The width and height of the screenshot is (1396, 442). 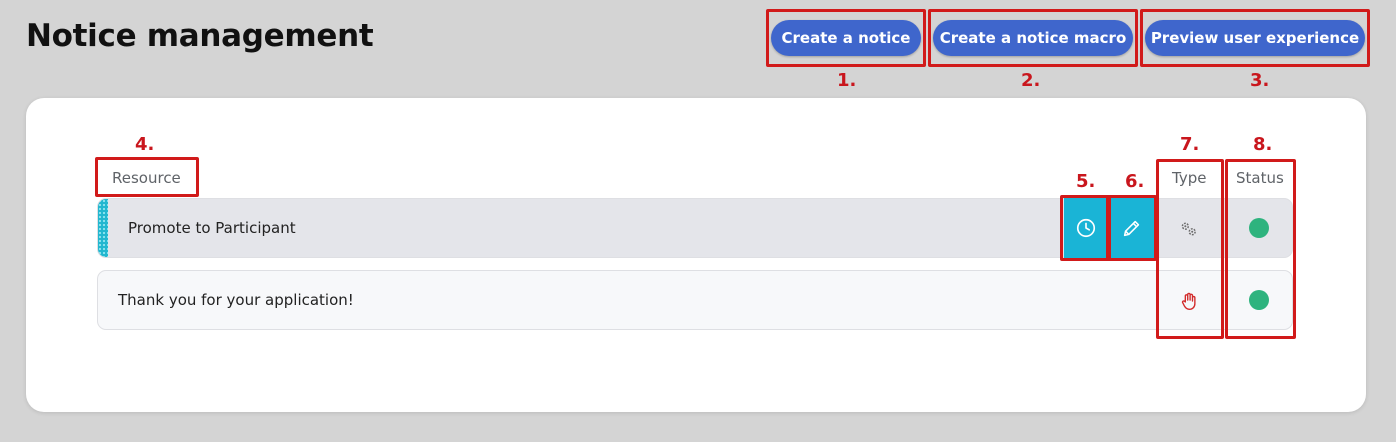 I want to click on page-title: Notice management, so click(x=200, y=36).